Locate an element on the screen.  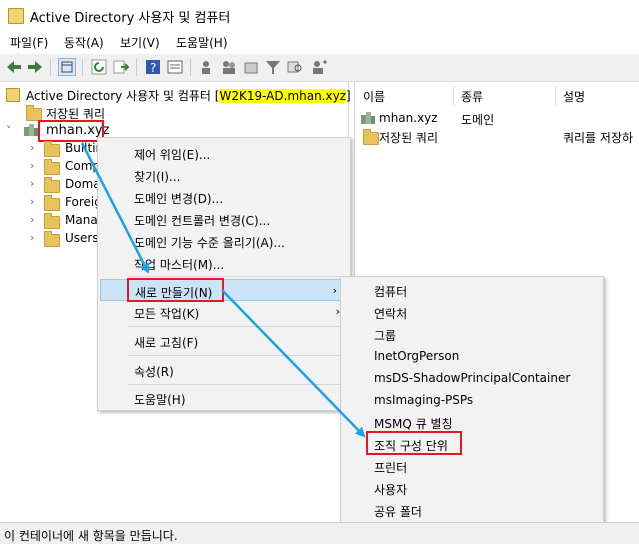
arrow-domain-to-new is located at coordinates (115, 208).